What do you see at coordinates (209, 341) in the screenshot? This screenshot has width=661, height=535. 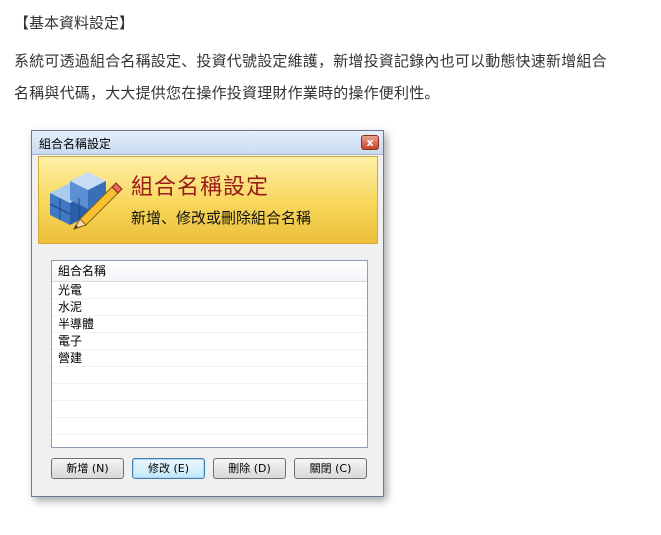 I see `list-item: 電子` at bounding box center [209, 341].